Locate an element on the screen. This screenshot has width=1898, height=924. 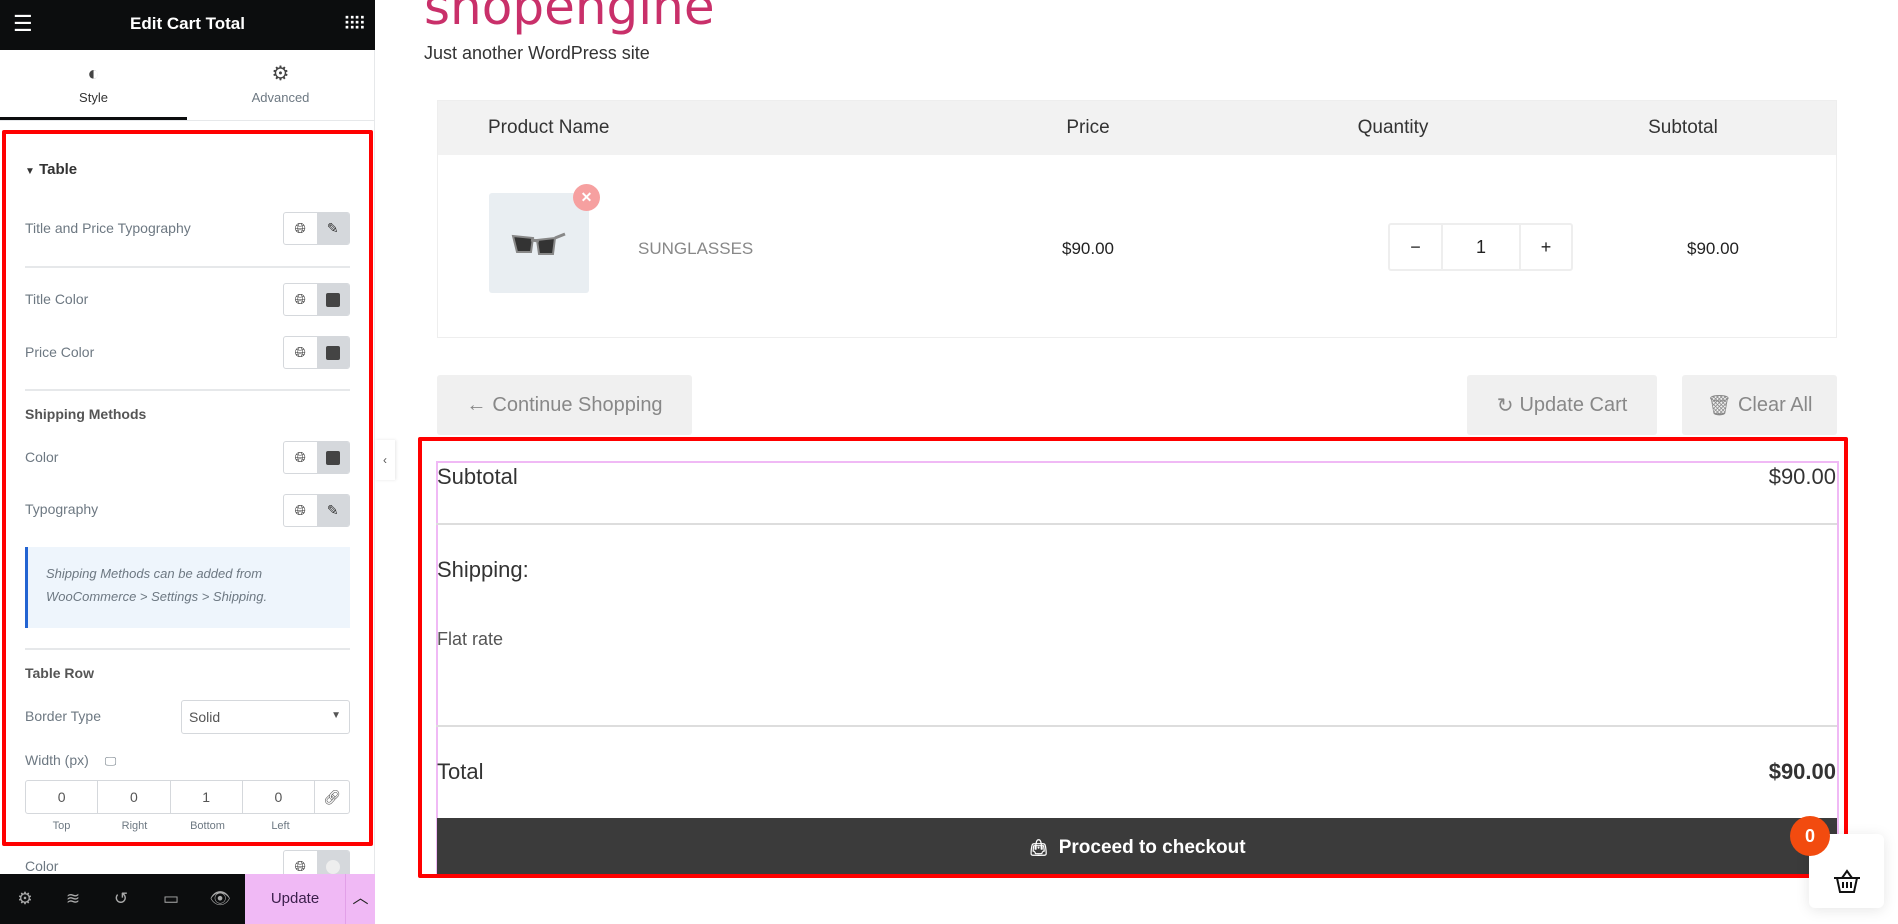
panel-header: ☰ Edit Cart Total ⠿⠿ is located at coordinates (187, 25).